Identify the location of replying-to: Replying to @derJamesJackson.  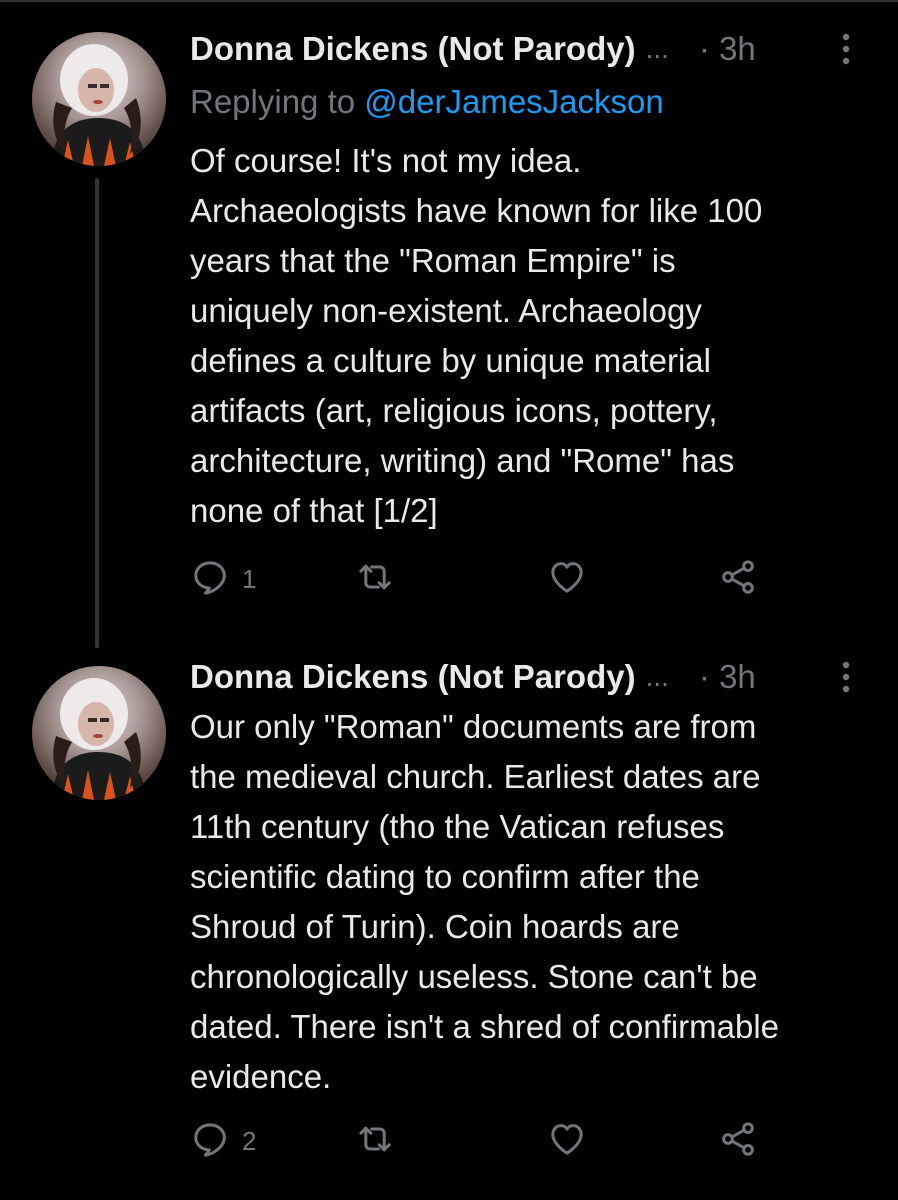
(427, 102).